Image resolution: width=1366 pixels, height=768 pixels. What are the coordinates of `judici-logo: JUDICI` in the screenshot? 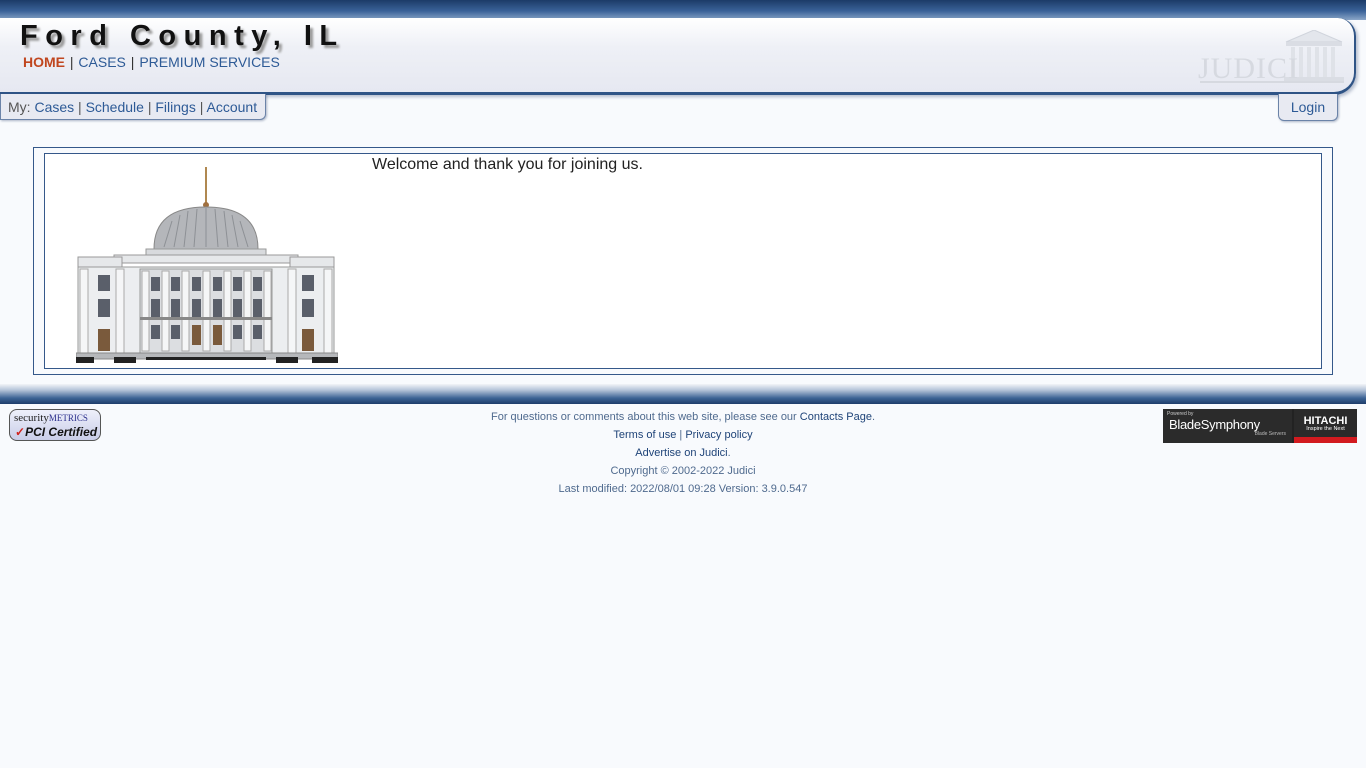 It's located at (1273, 57).